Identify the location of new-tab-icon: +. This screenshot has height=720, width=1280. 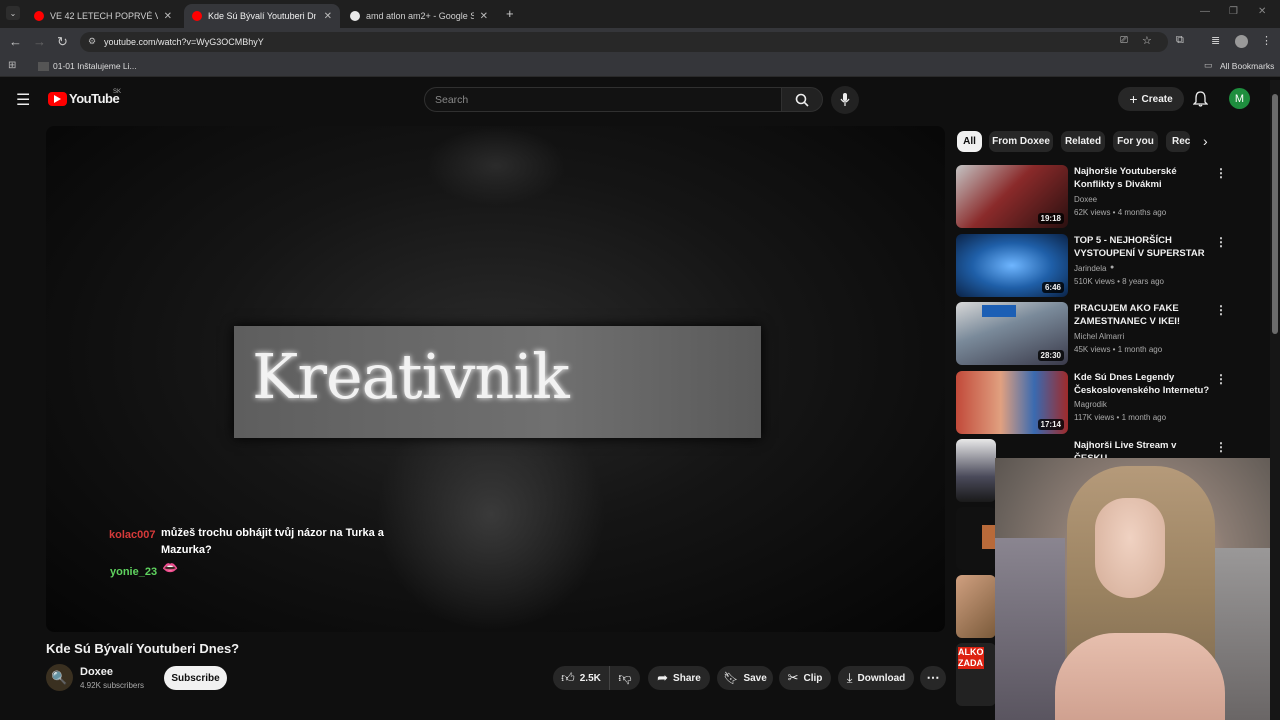
(510, 13).